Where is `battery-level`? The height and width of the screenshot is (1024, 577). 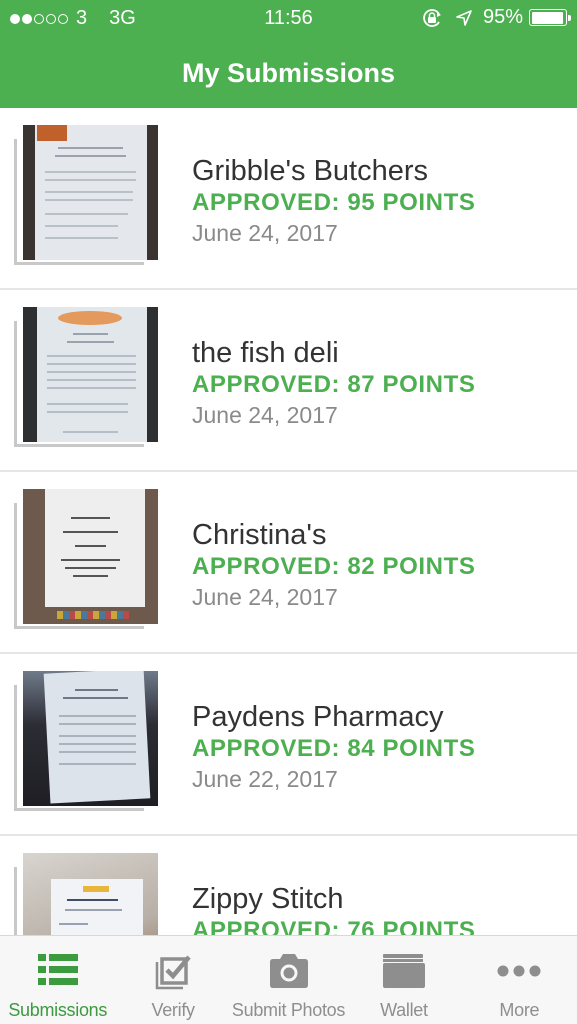 battery-level is located at coordinates (547, 17).